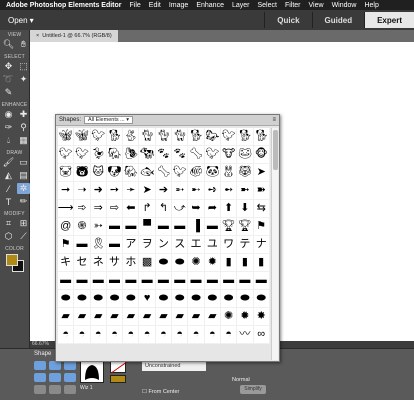 This screenshot has width=414, height=400. Describe the element at coordinates (70, 377) in the screenshot. I see `line-shape-icon` at that location.